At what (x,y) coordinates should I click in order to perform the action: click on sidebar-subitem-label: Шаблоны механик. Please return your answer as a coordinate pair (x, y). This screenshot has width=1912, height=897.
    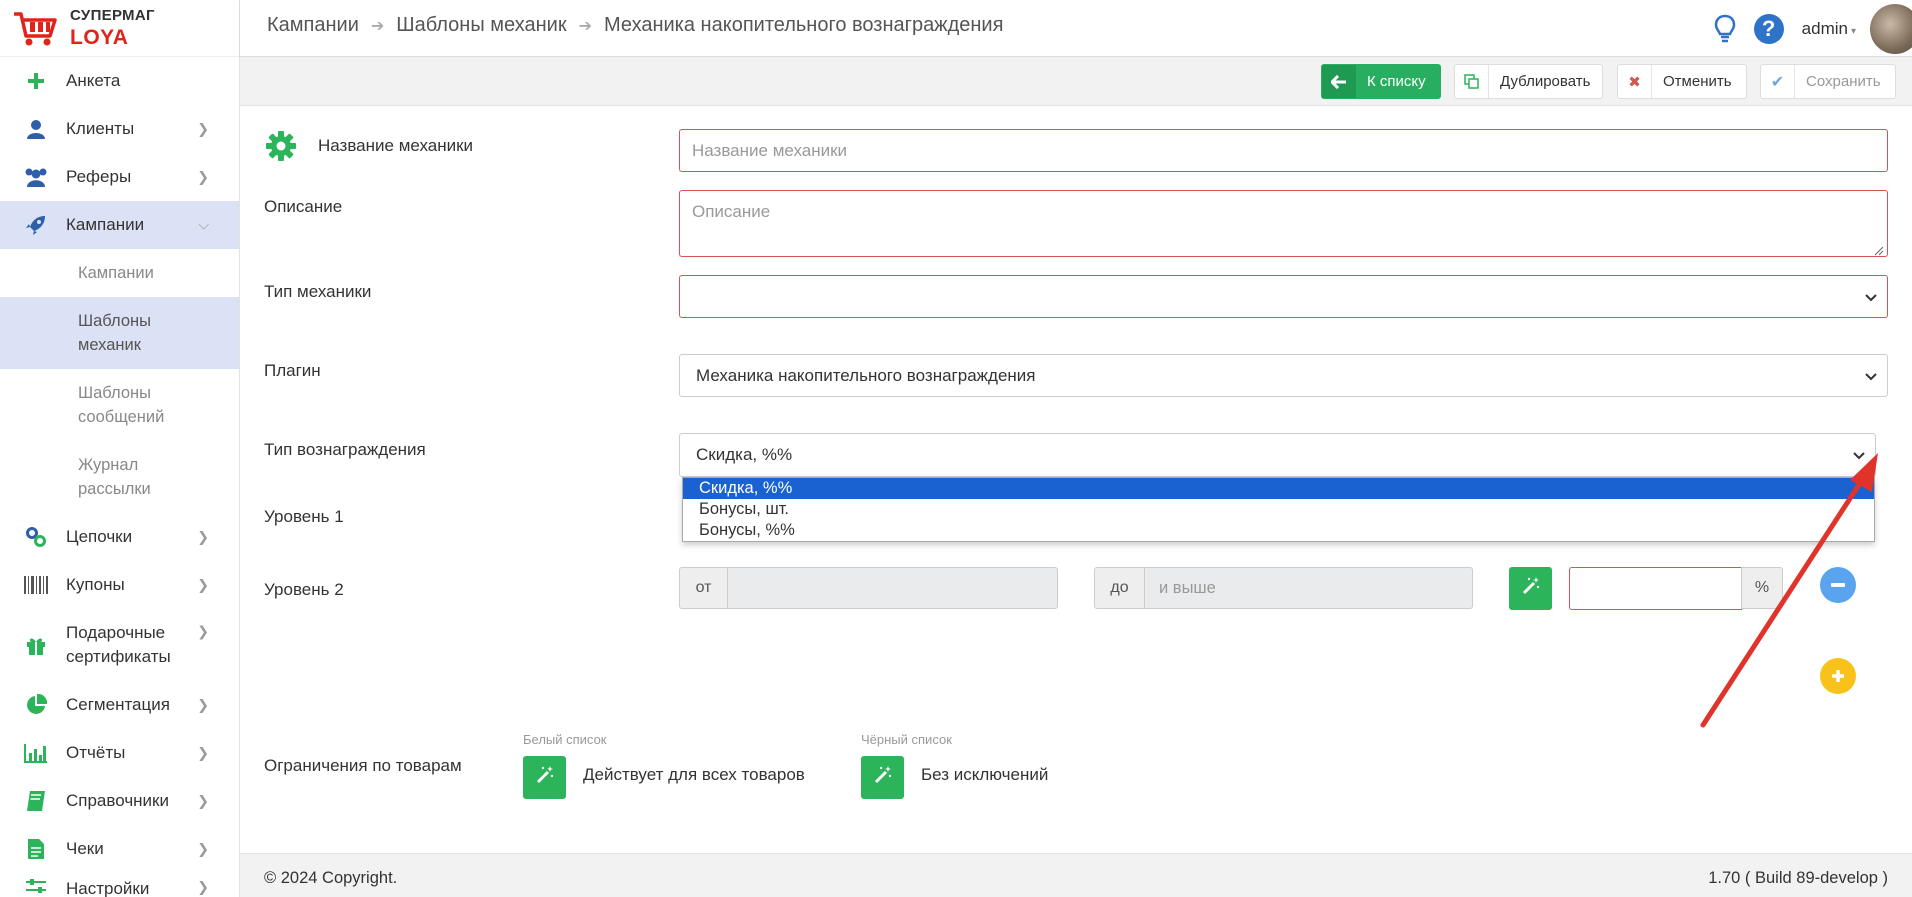
    Looking at the image, I should click on (114, 333).